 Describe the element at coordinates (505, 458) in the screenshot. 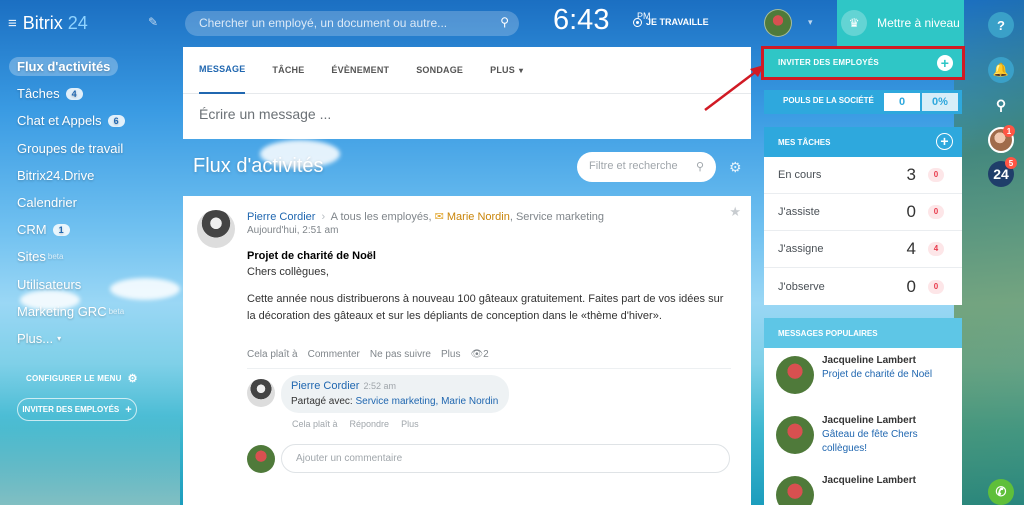

I see `add-comment-input: Ajouter un commentaire` at that location.